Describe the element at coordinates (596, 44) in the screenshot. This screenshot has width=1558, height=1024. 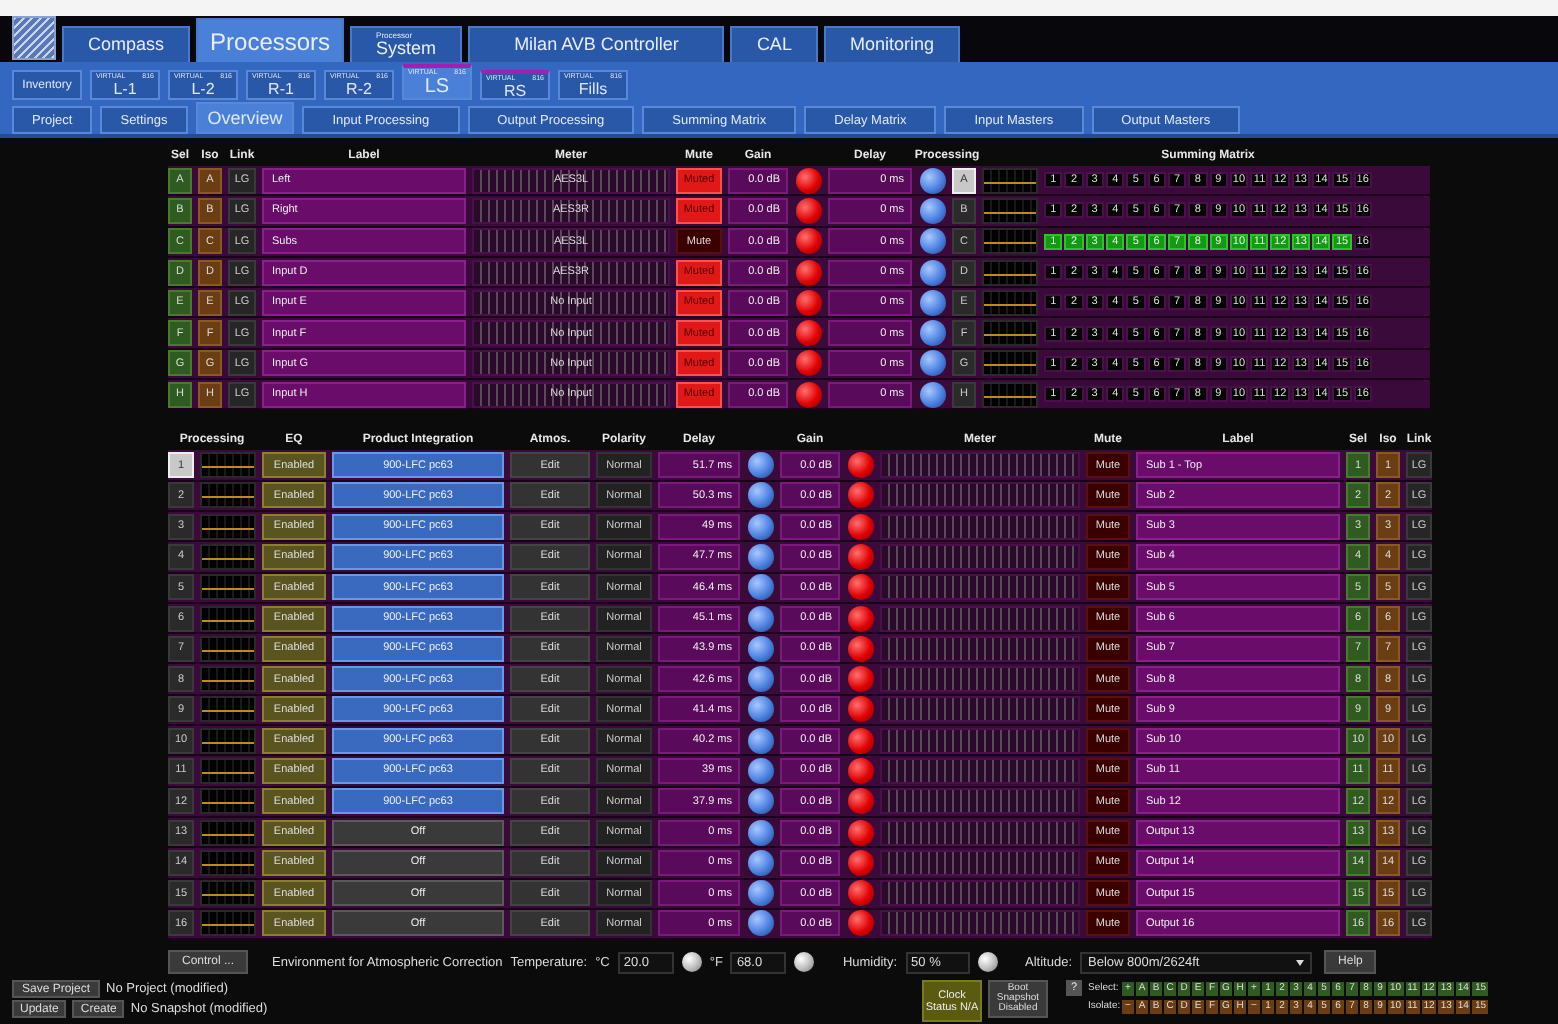
I see `main-tab: Milan AVB Controller` at that location.